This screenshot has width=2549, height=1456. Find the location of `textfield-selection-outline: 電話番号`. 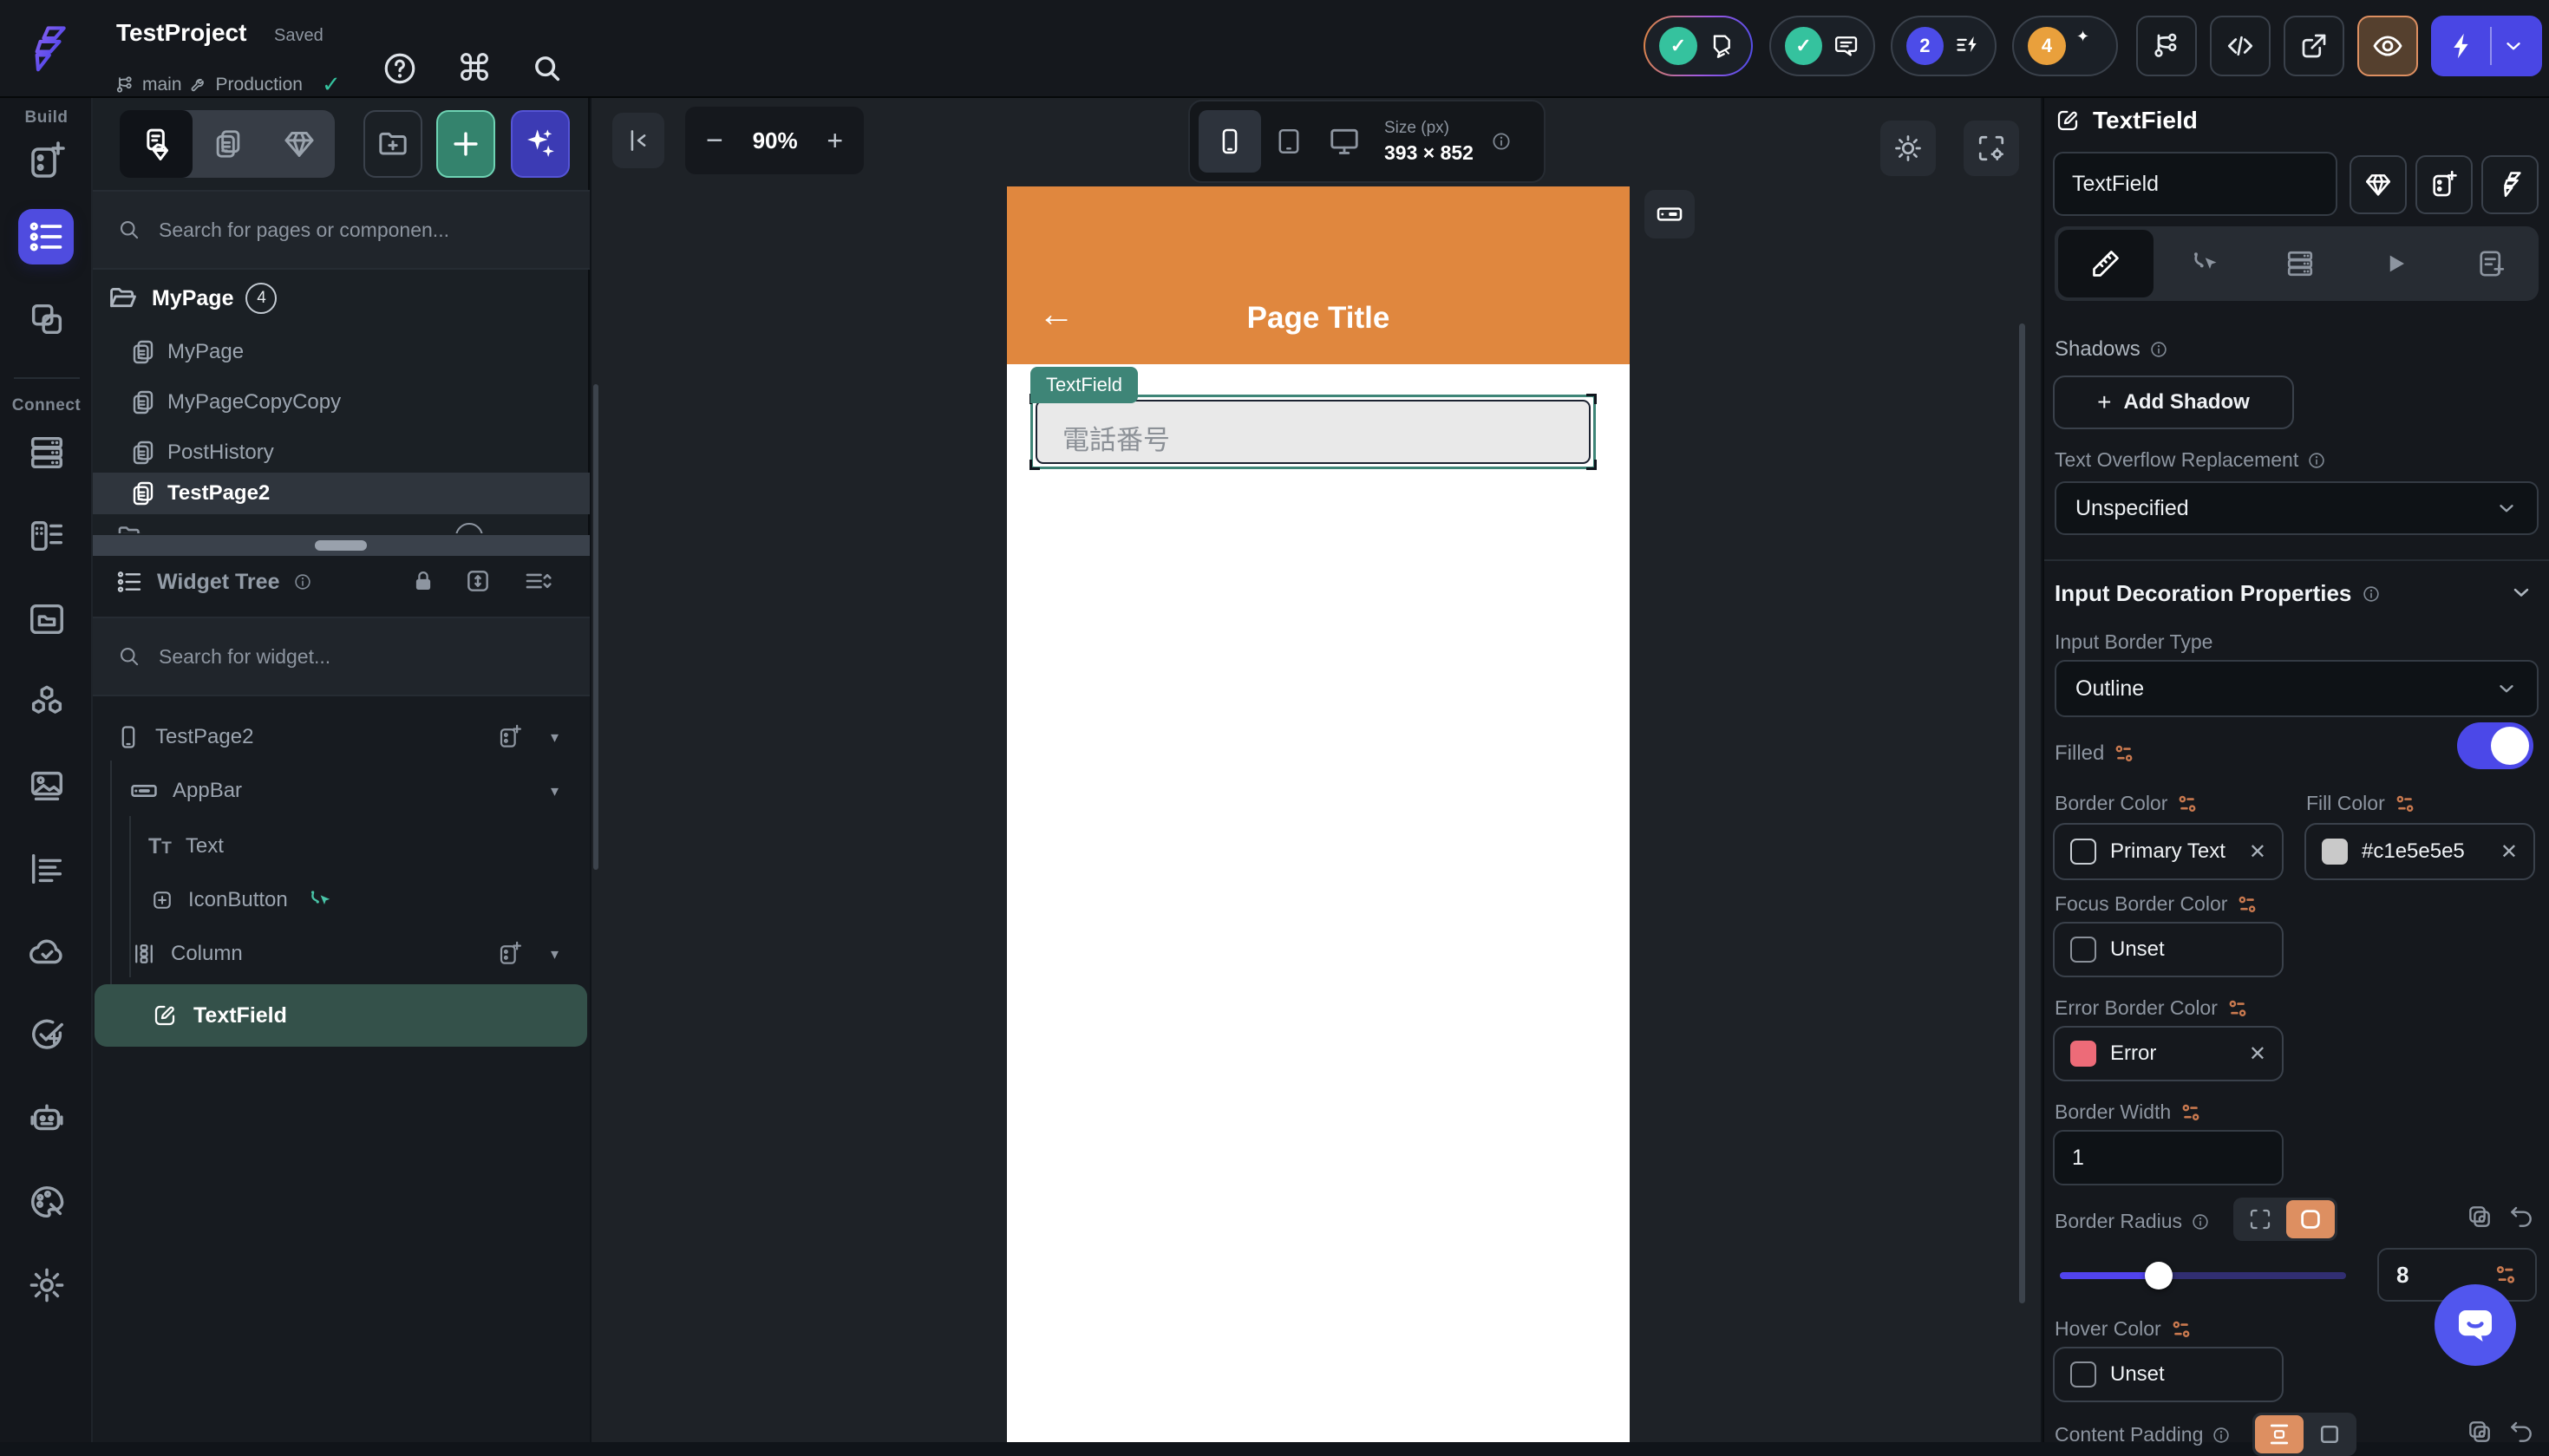

textfield-selection-outline: 電話番号 is located at coordinates (1313, 432).